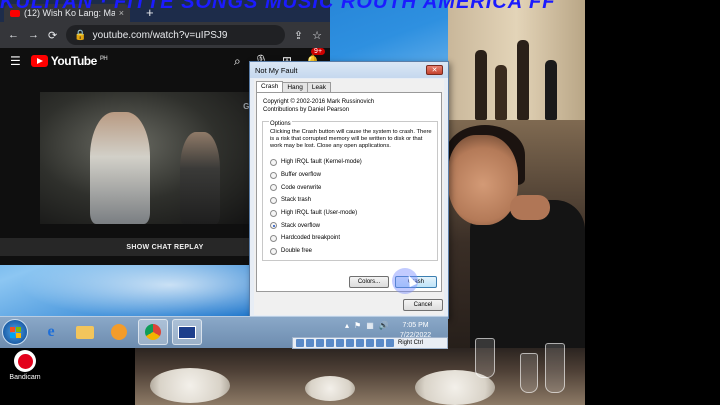 This screenshot has width=720, height=405. I want to click on woman-face, so click(483, 180).